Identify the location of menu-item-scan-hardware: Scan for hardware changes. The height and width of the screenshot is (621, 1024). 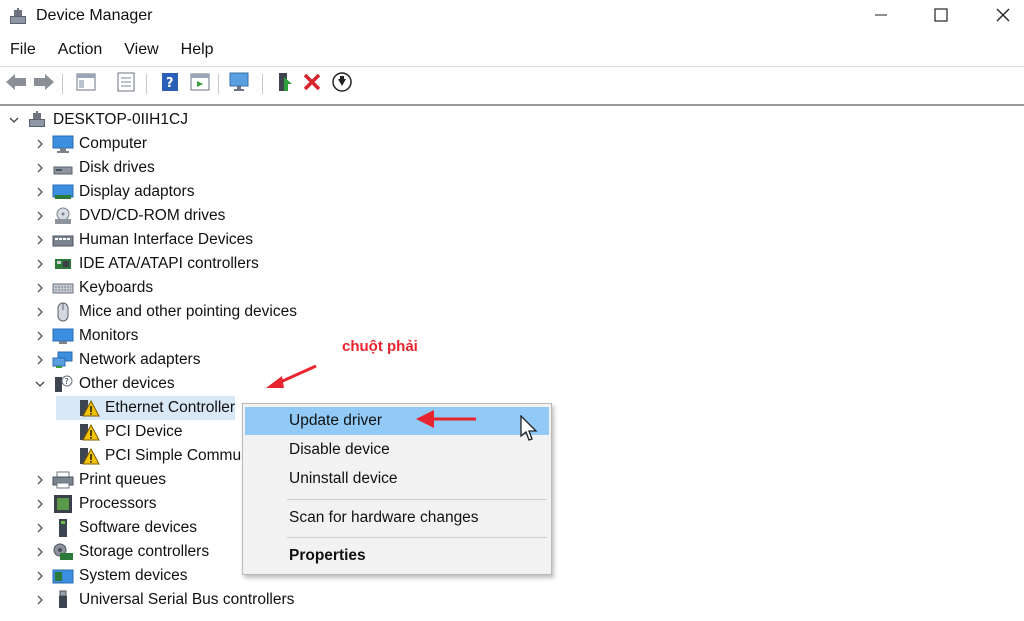
(397, 518).